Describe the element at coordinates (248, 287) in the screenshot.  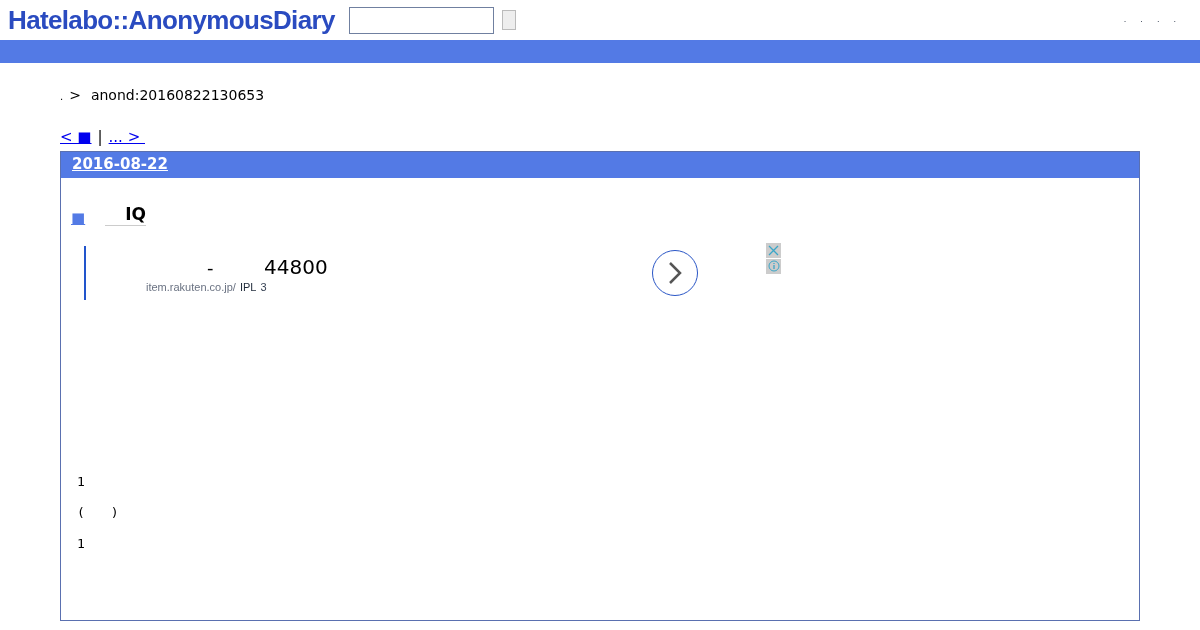
I see `ad-label: IPL` at that location.